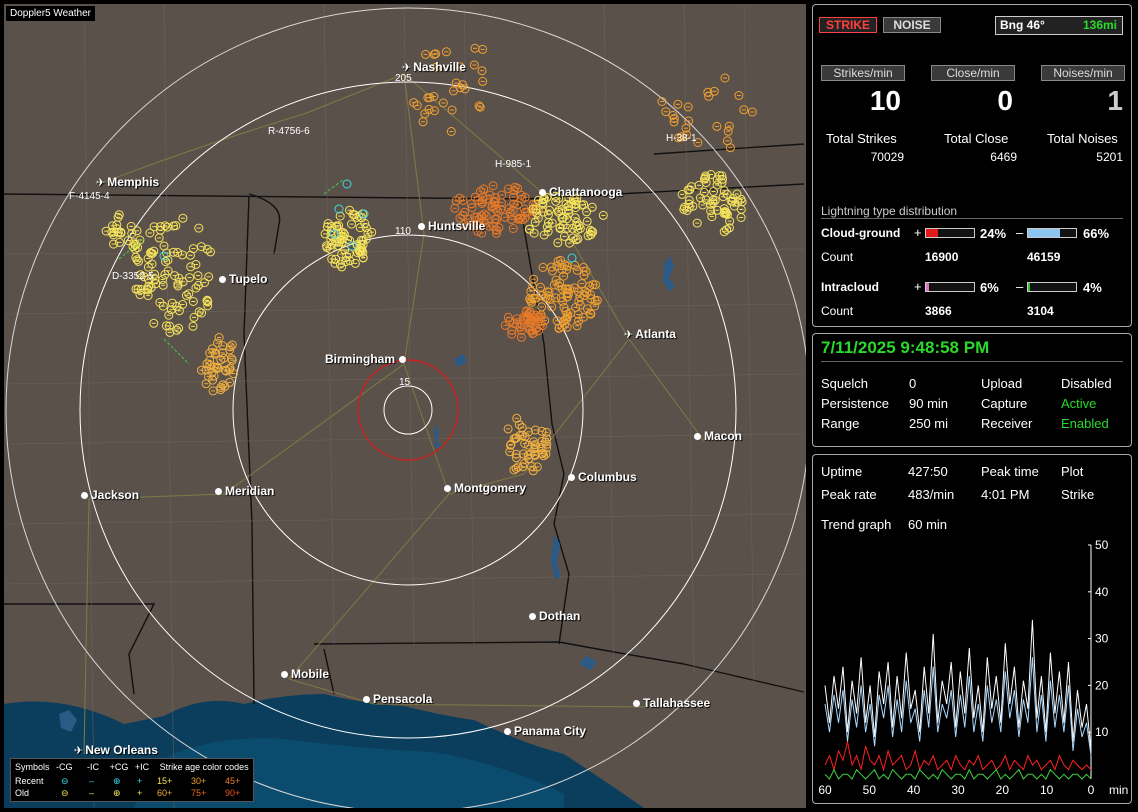 This screenshot has width=1138, height=812. Describe the element at coordinates (681, 138) in the screenshot. I see `station-label: H-38-1` at that location.